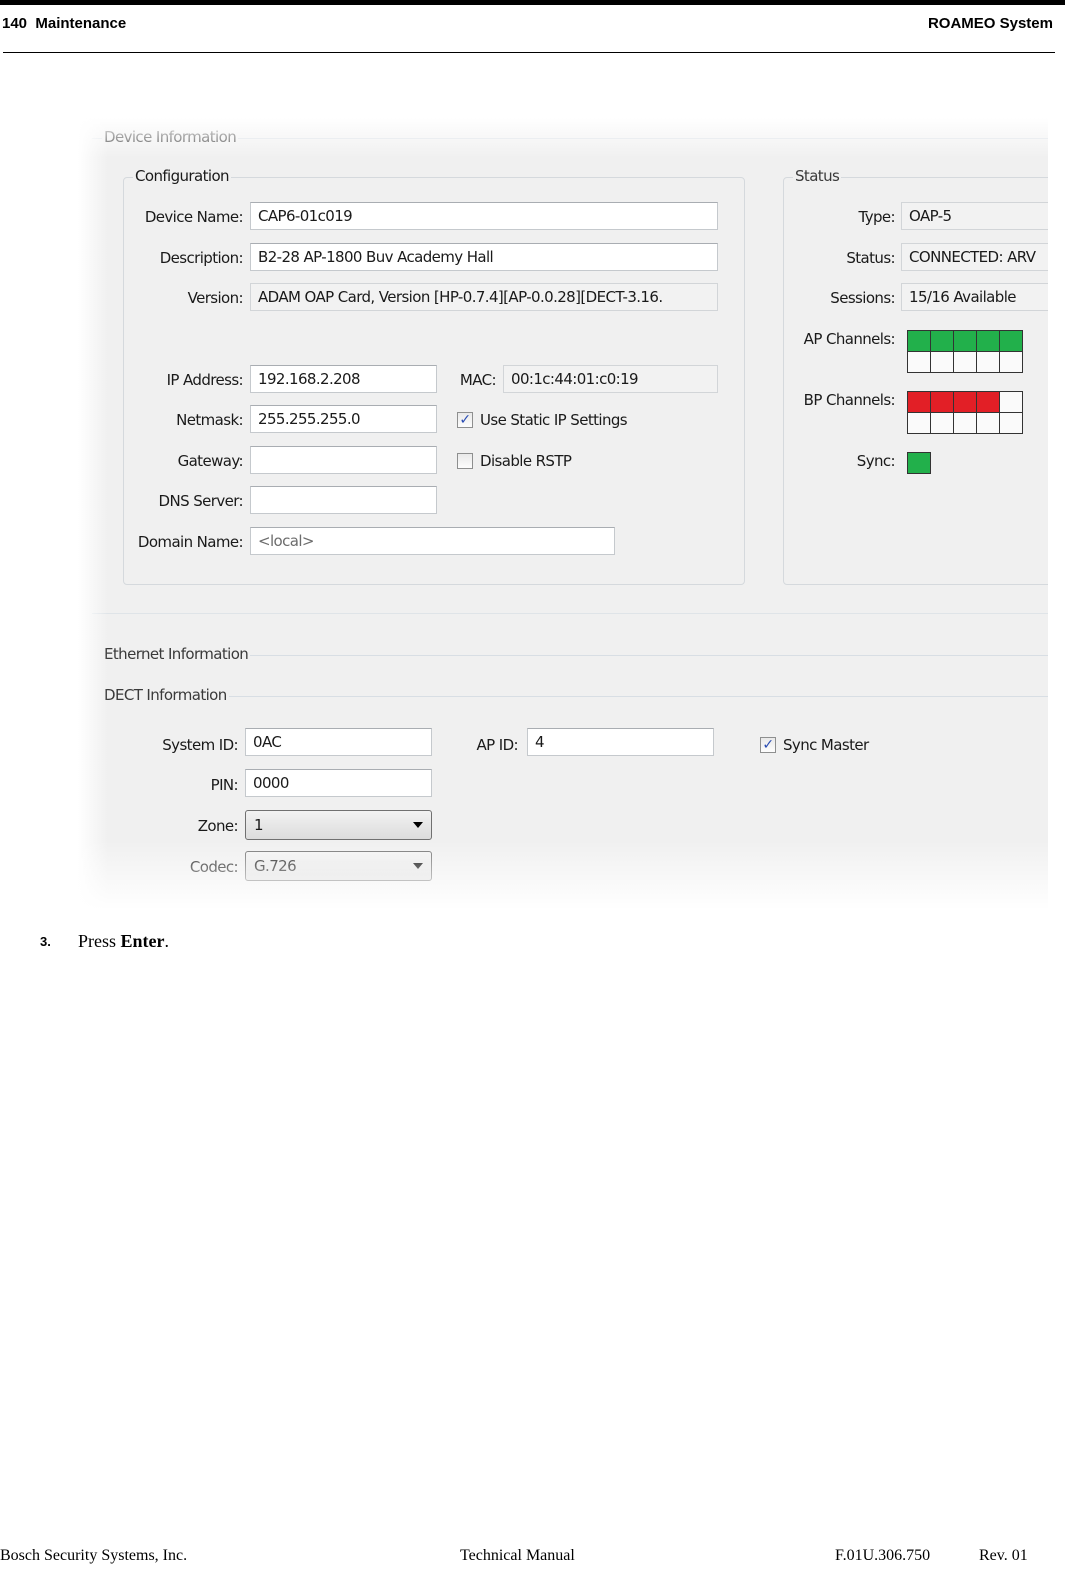  What do you see at coordinates (915, 381) in the screenshot?
I see `status-group` at bounding box center [915, 381].